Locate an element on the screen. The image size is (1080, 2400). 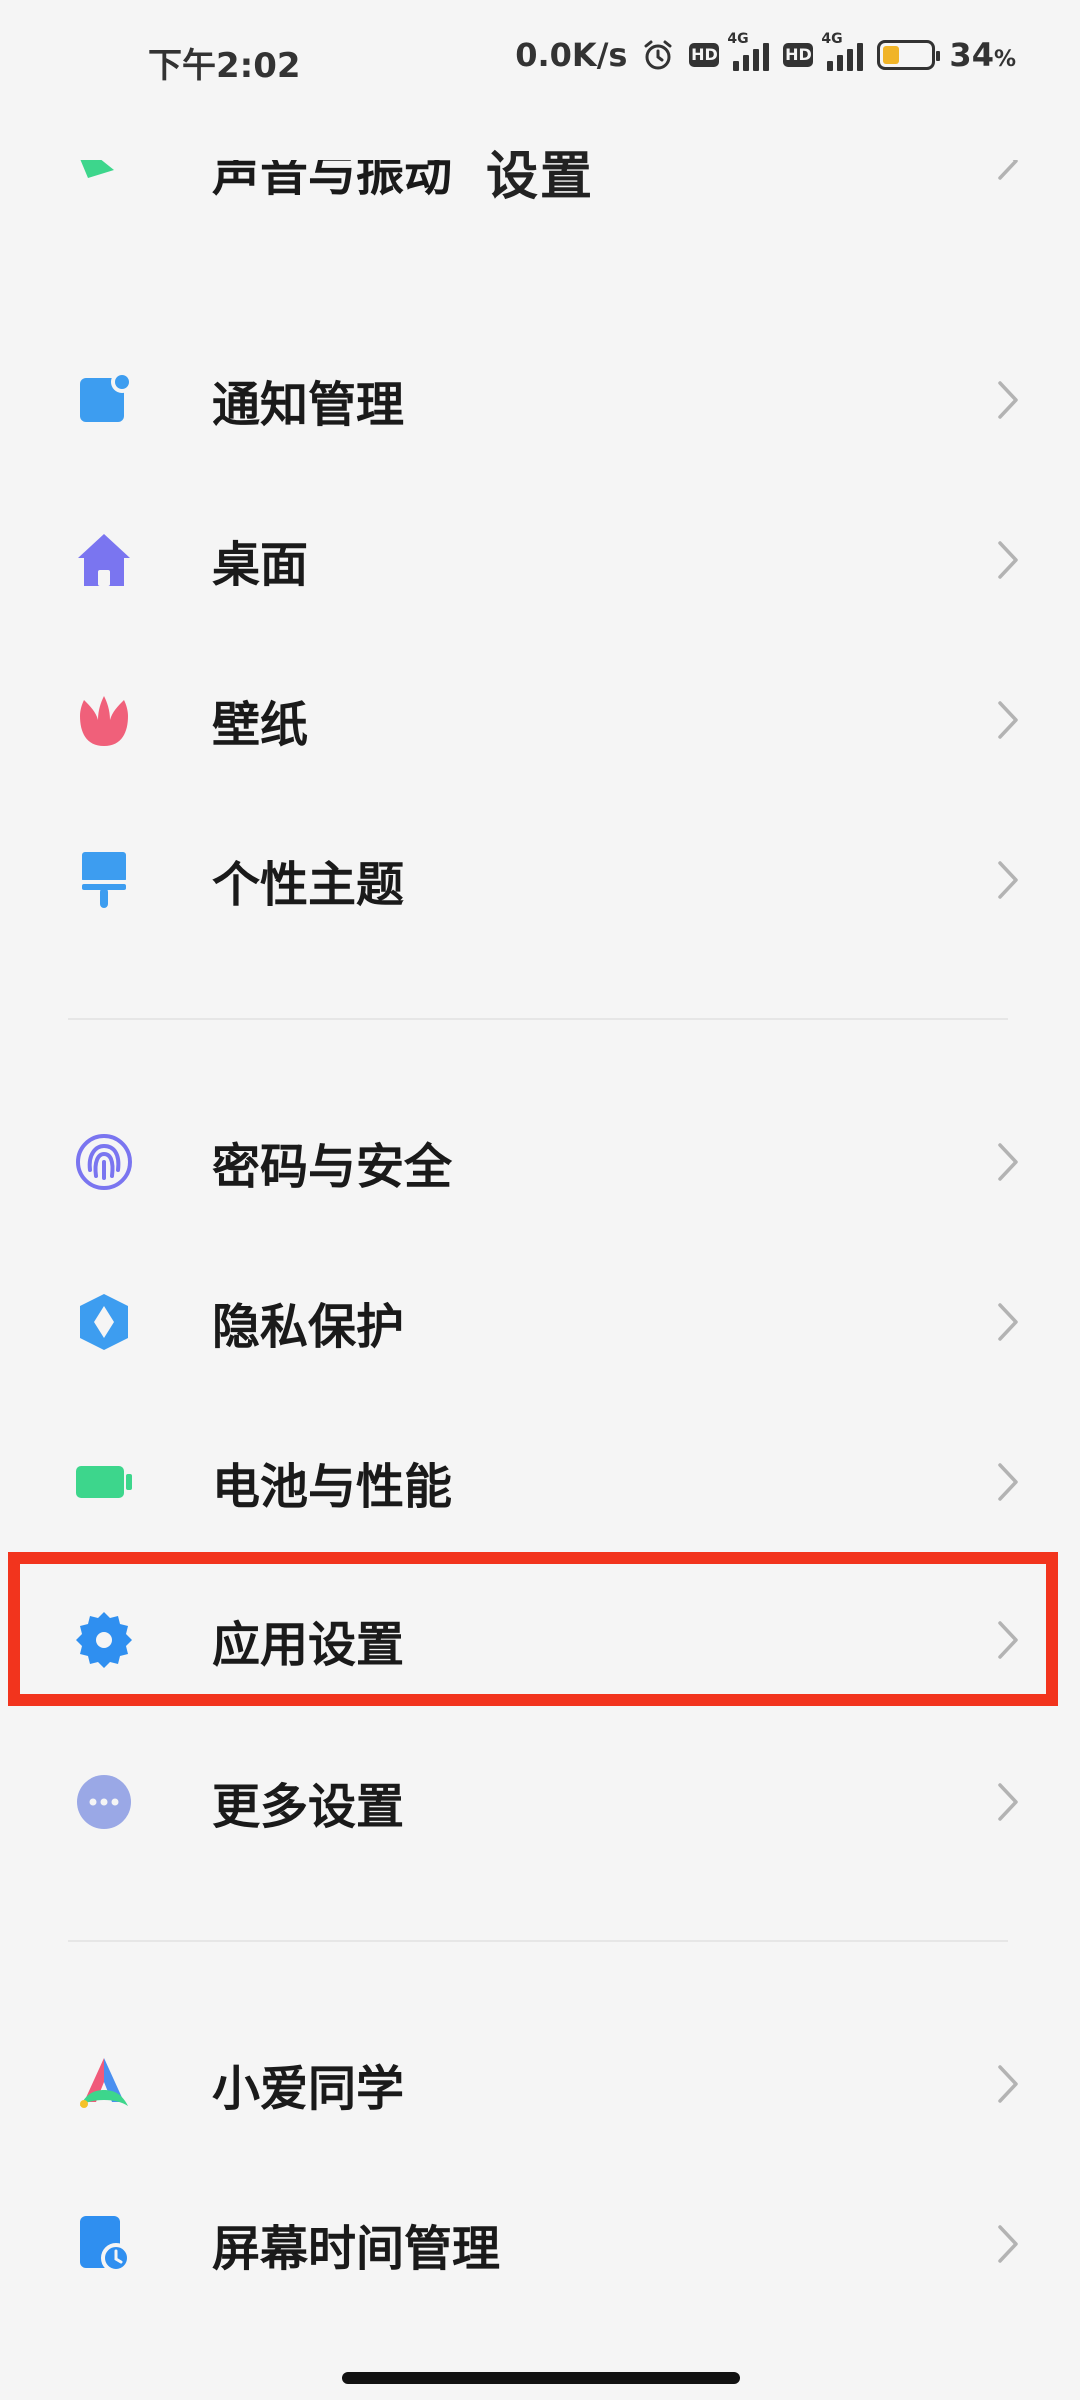
status-bar: 下午2:02 0.0K/s HD 4G HD 4G 34% is located at coordinates (540, 60).